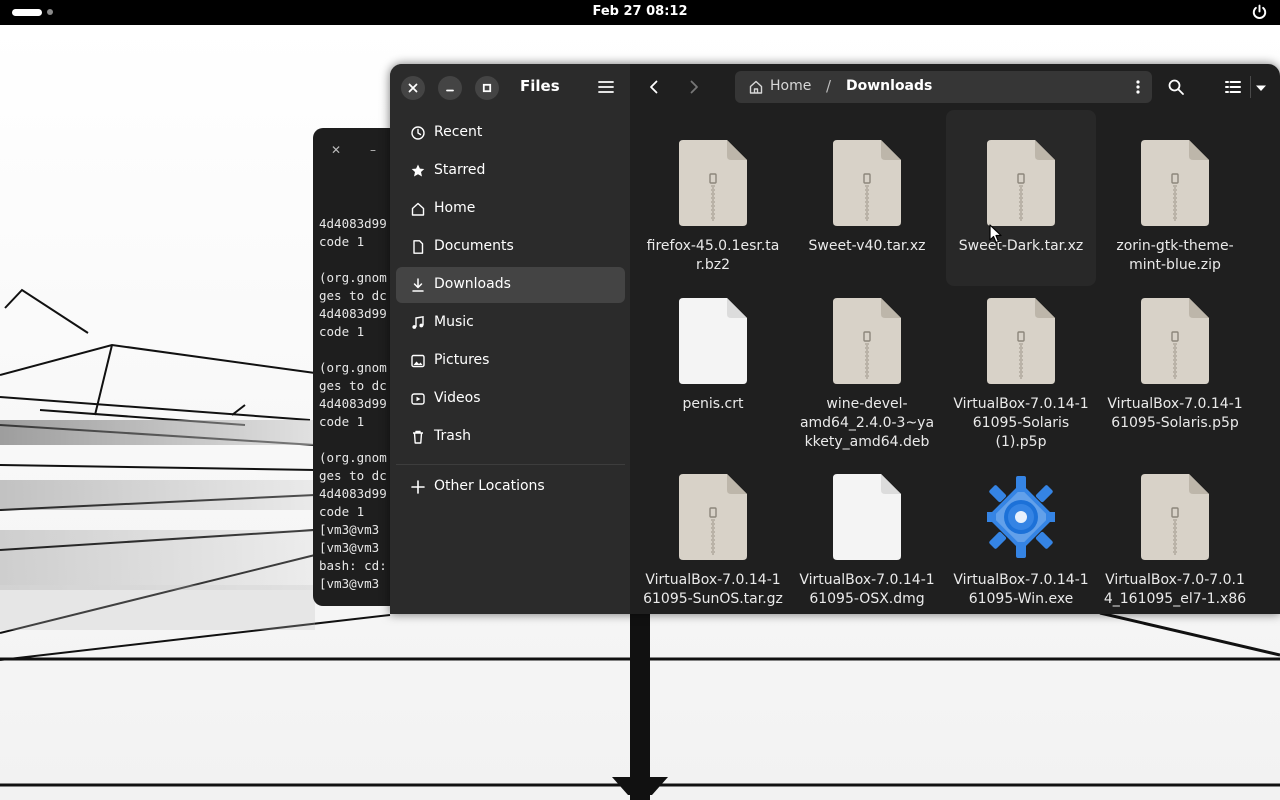  I want to click on file-item: zorin-gtk-theme-mint-blue.zip, so click(1175, 198).